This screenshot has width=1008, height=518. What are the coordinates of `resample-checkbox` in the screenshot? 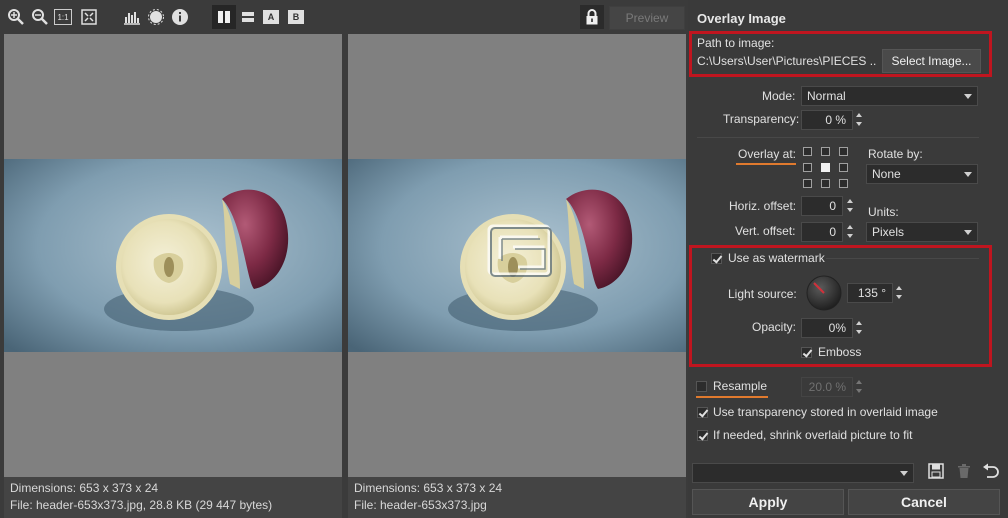 It's located at (701, 386).